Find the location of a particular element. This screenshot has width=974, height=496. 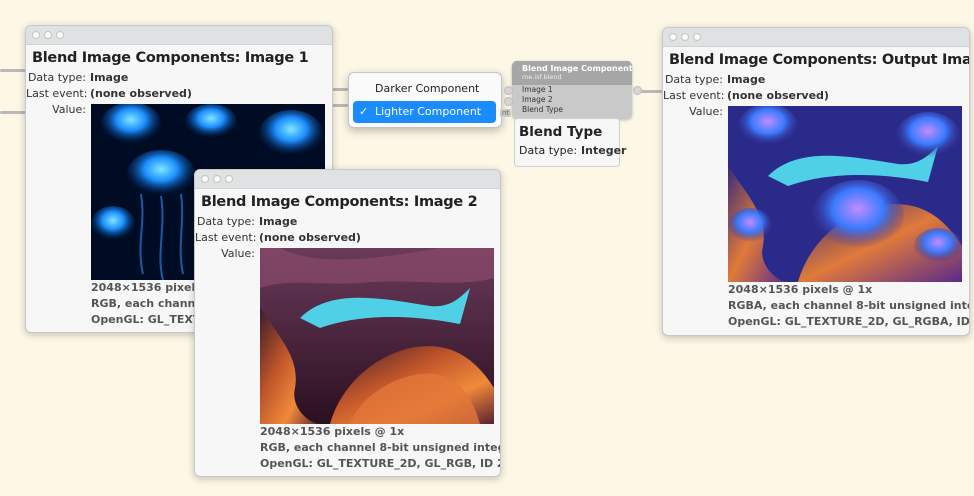

blend-type-title: Blend Type is located at coordinates (561, 132).